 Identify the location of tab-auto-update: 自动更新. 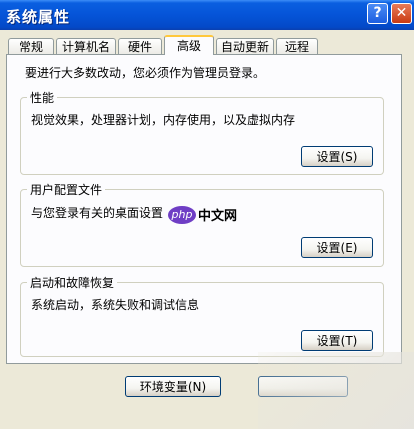
(245, 46).